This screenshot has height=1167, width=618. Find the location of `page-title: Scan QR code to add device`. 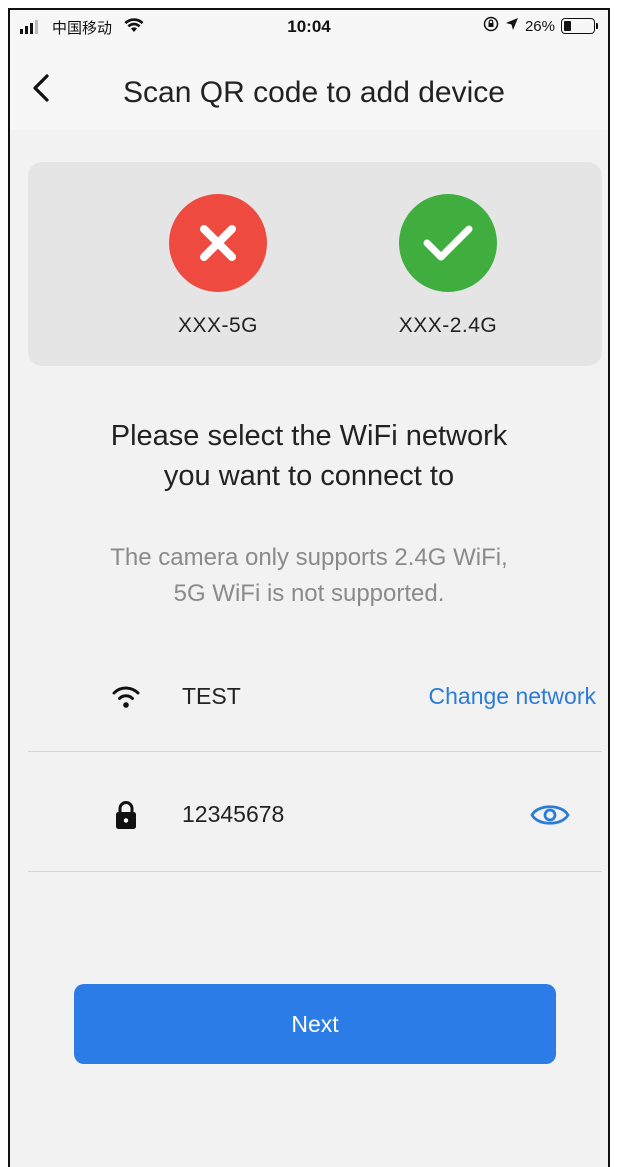

page-title: Scan QR code to add device is located at coordinates (314, 92).